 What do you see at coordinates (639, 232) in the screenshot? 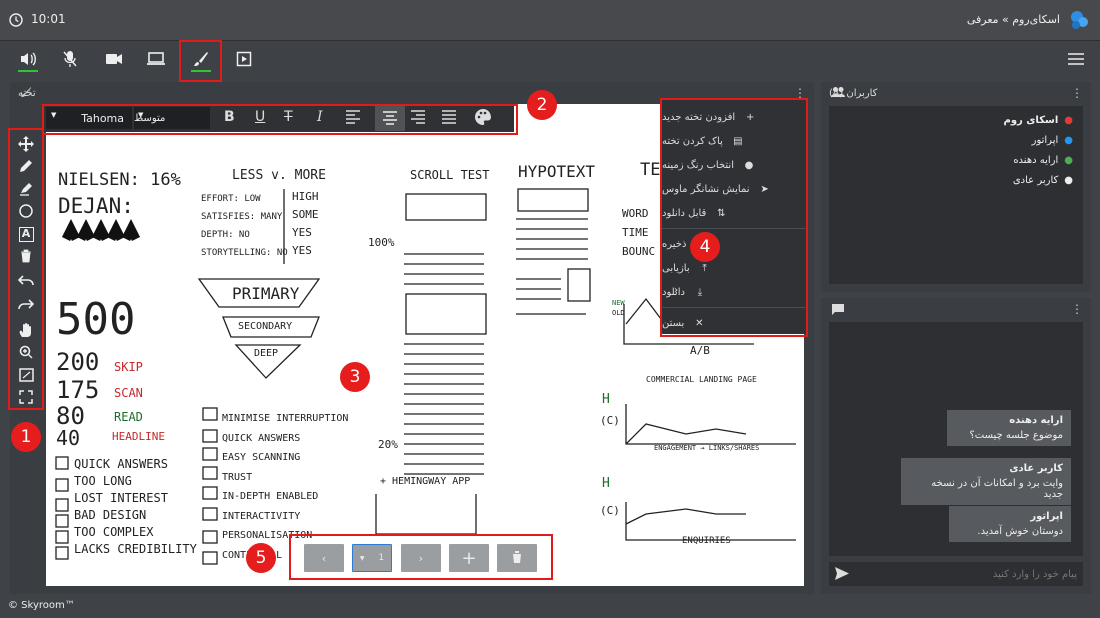
I see `sketch-list: WORD TIME BOUNC` at bounding box center [639, 232].